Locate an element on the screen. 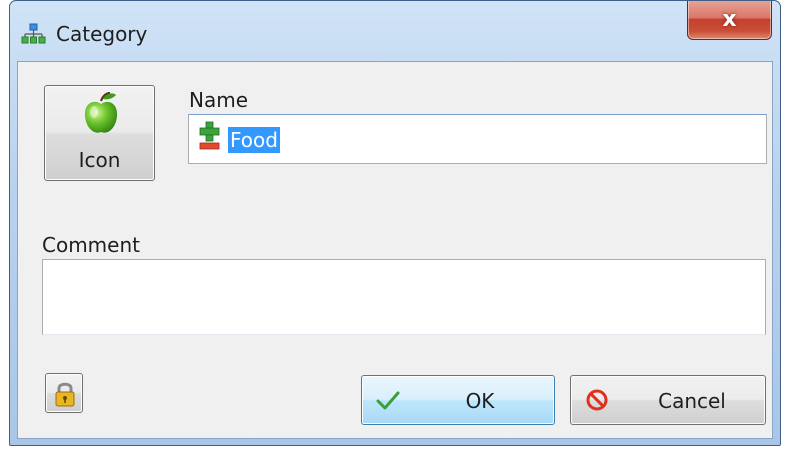  category-tree-icon is located at coordinates (34, 34).